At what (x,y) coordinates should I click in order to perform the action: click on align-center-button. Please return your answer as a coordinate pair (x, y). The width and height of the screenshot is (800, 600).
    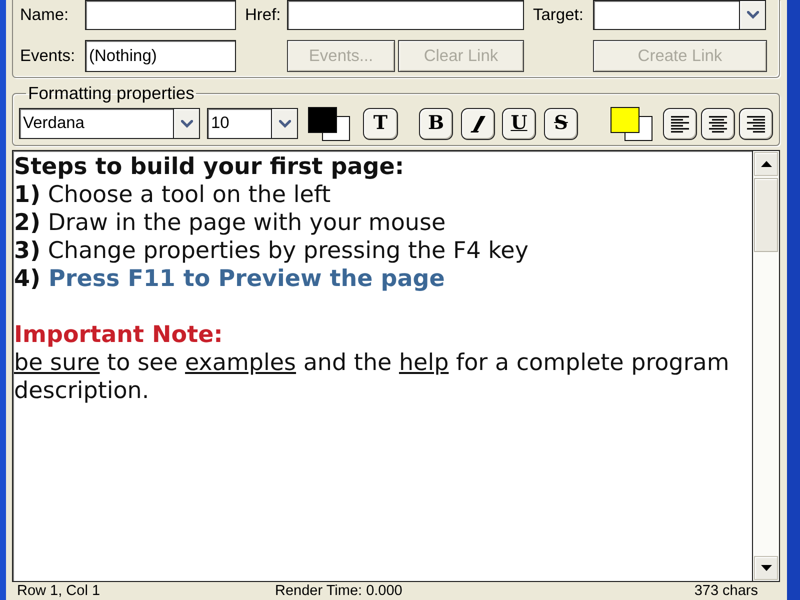
    Looking at the image, I should click on (718, 124).